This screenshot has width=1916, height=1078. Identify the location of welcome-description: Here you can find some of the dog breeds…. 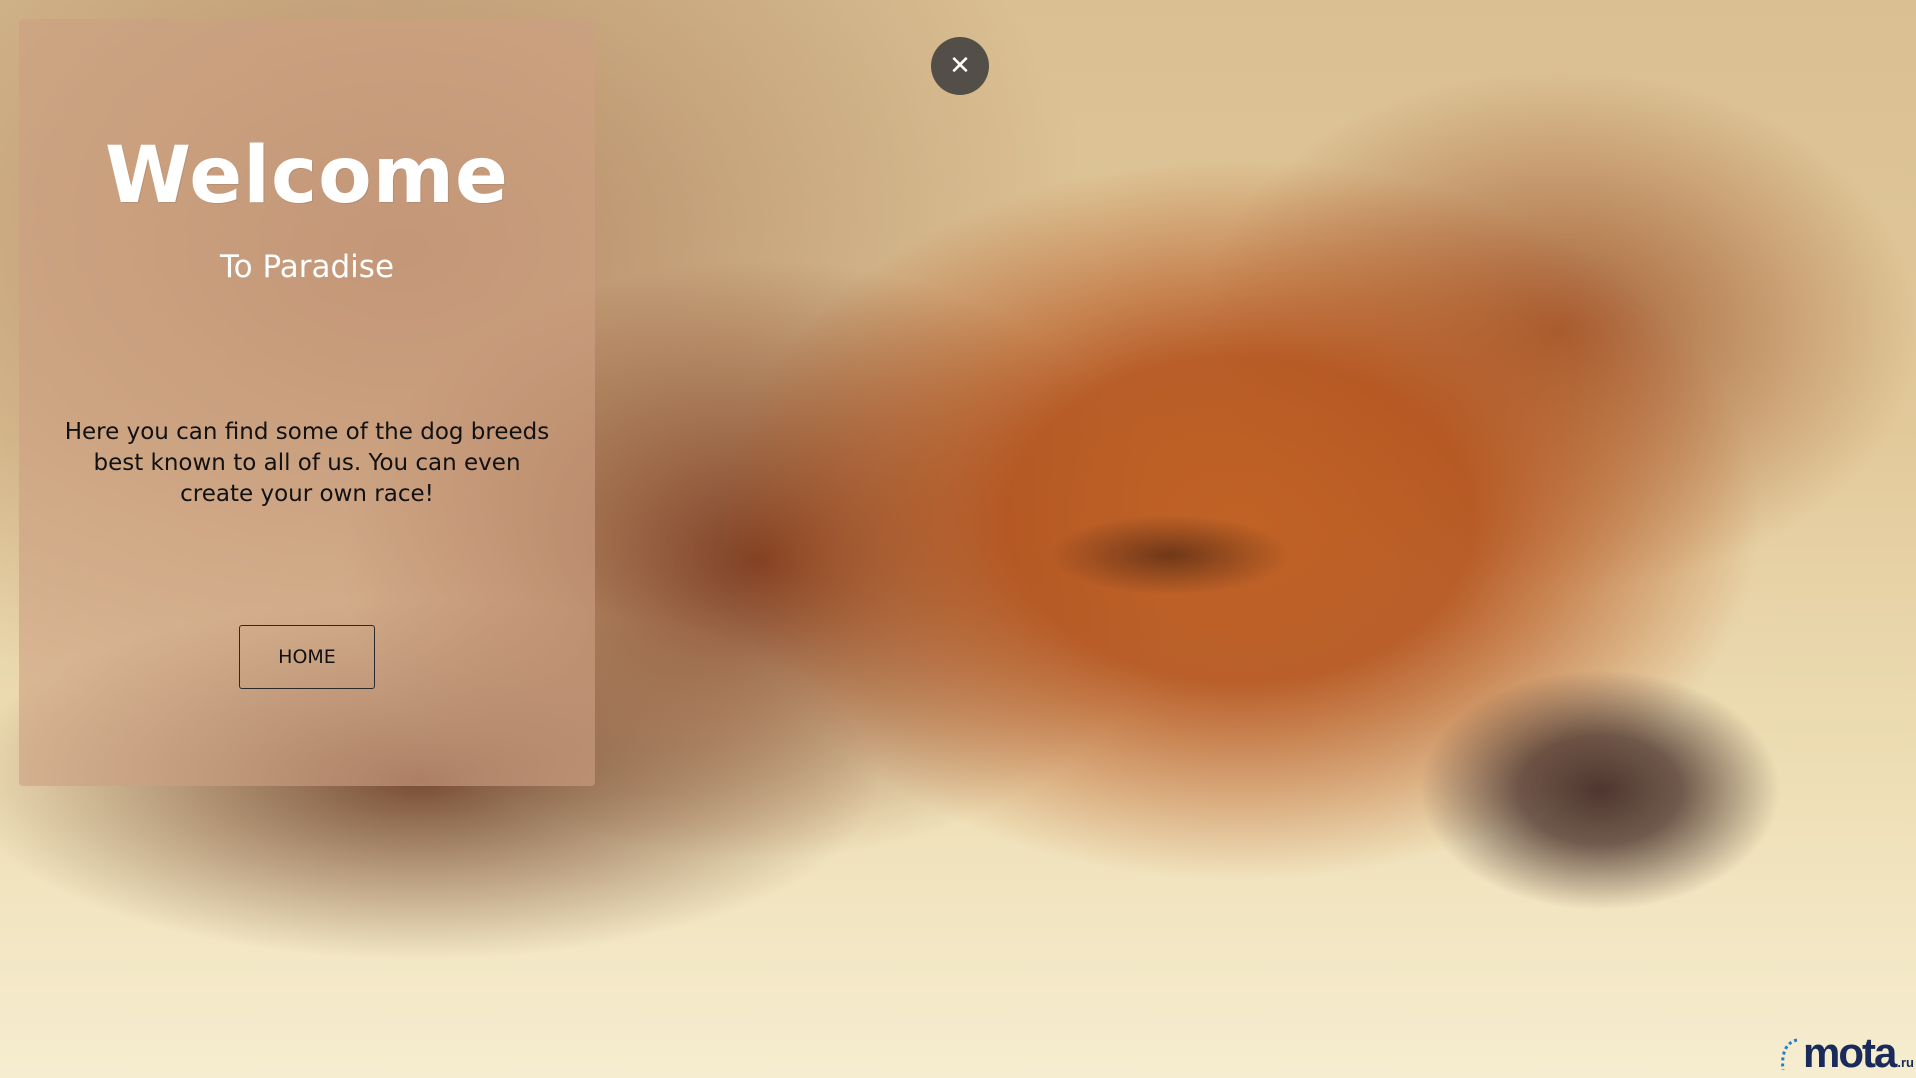
(307, 463).